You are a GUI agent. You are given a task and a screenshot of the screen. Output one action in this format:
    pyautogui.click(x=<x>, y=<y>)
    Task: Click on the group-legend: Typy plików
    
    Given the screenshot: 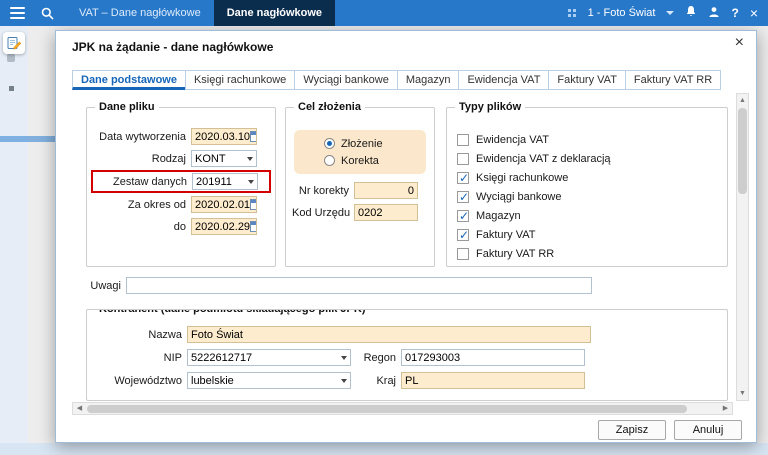 What is the action you would take?
    pyautogui.click(x=490, y=107)
    